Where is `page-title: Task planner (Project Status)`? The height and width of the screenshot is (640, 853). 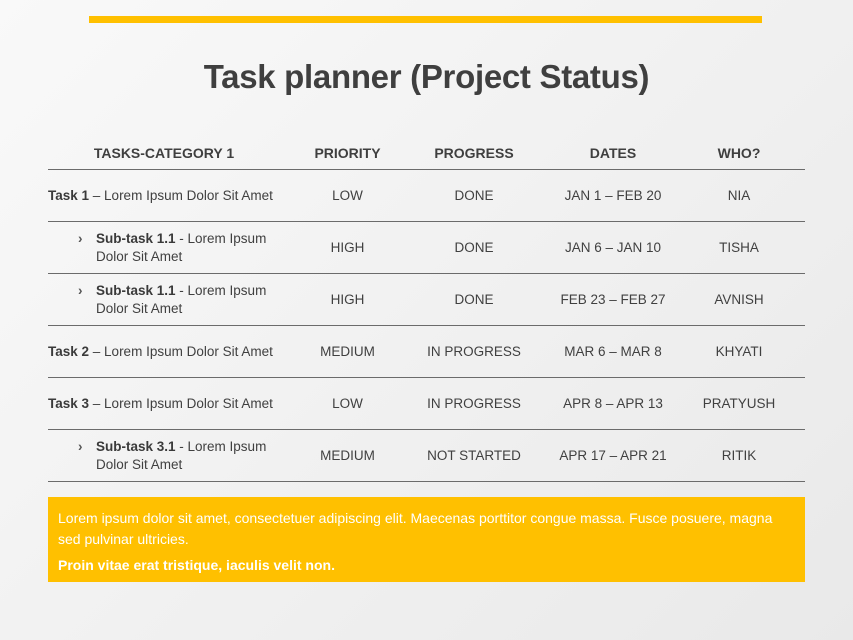 page-title: Task planner (Project Status) is located at coordinates (426, 76).